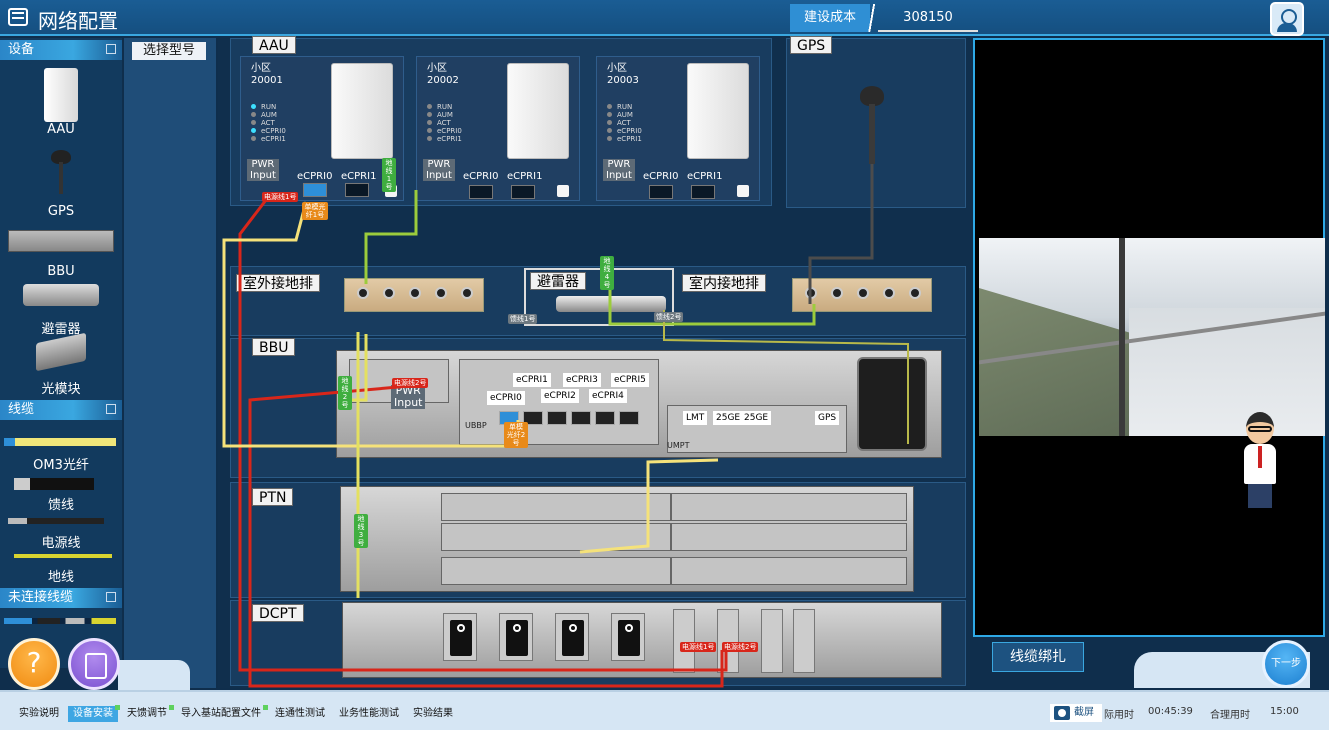  Describe the element at coordinates (1260, 457) in the screenshot. I see `character-tie` at that location.